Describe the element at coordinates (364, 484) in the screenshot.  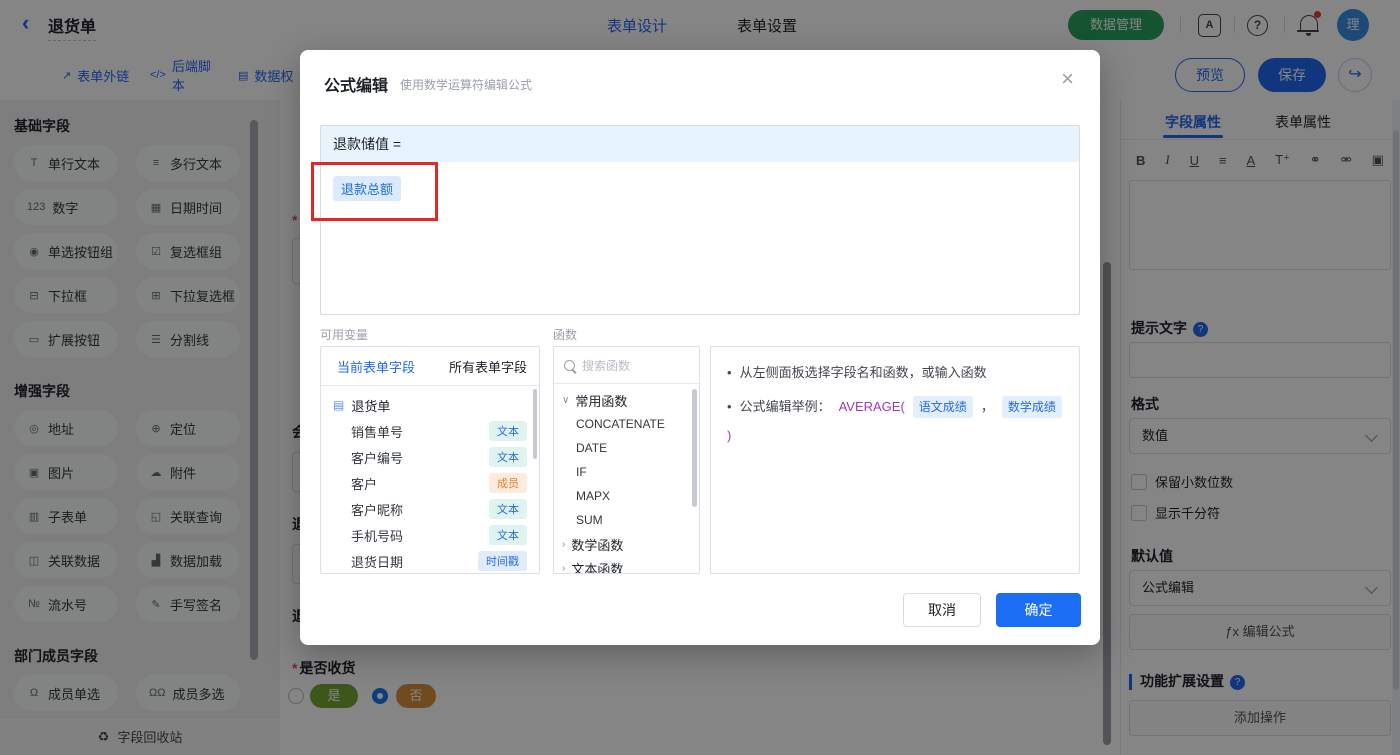
I see `variable-name: 客户` at that location.